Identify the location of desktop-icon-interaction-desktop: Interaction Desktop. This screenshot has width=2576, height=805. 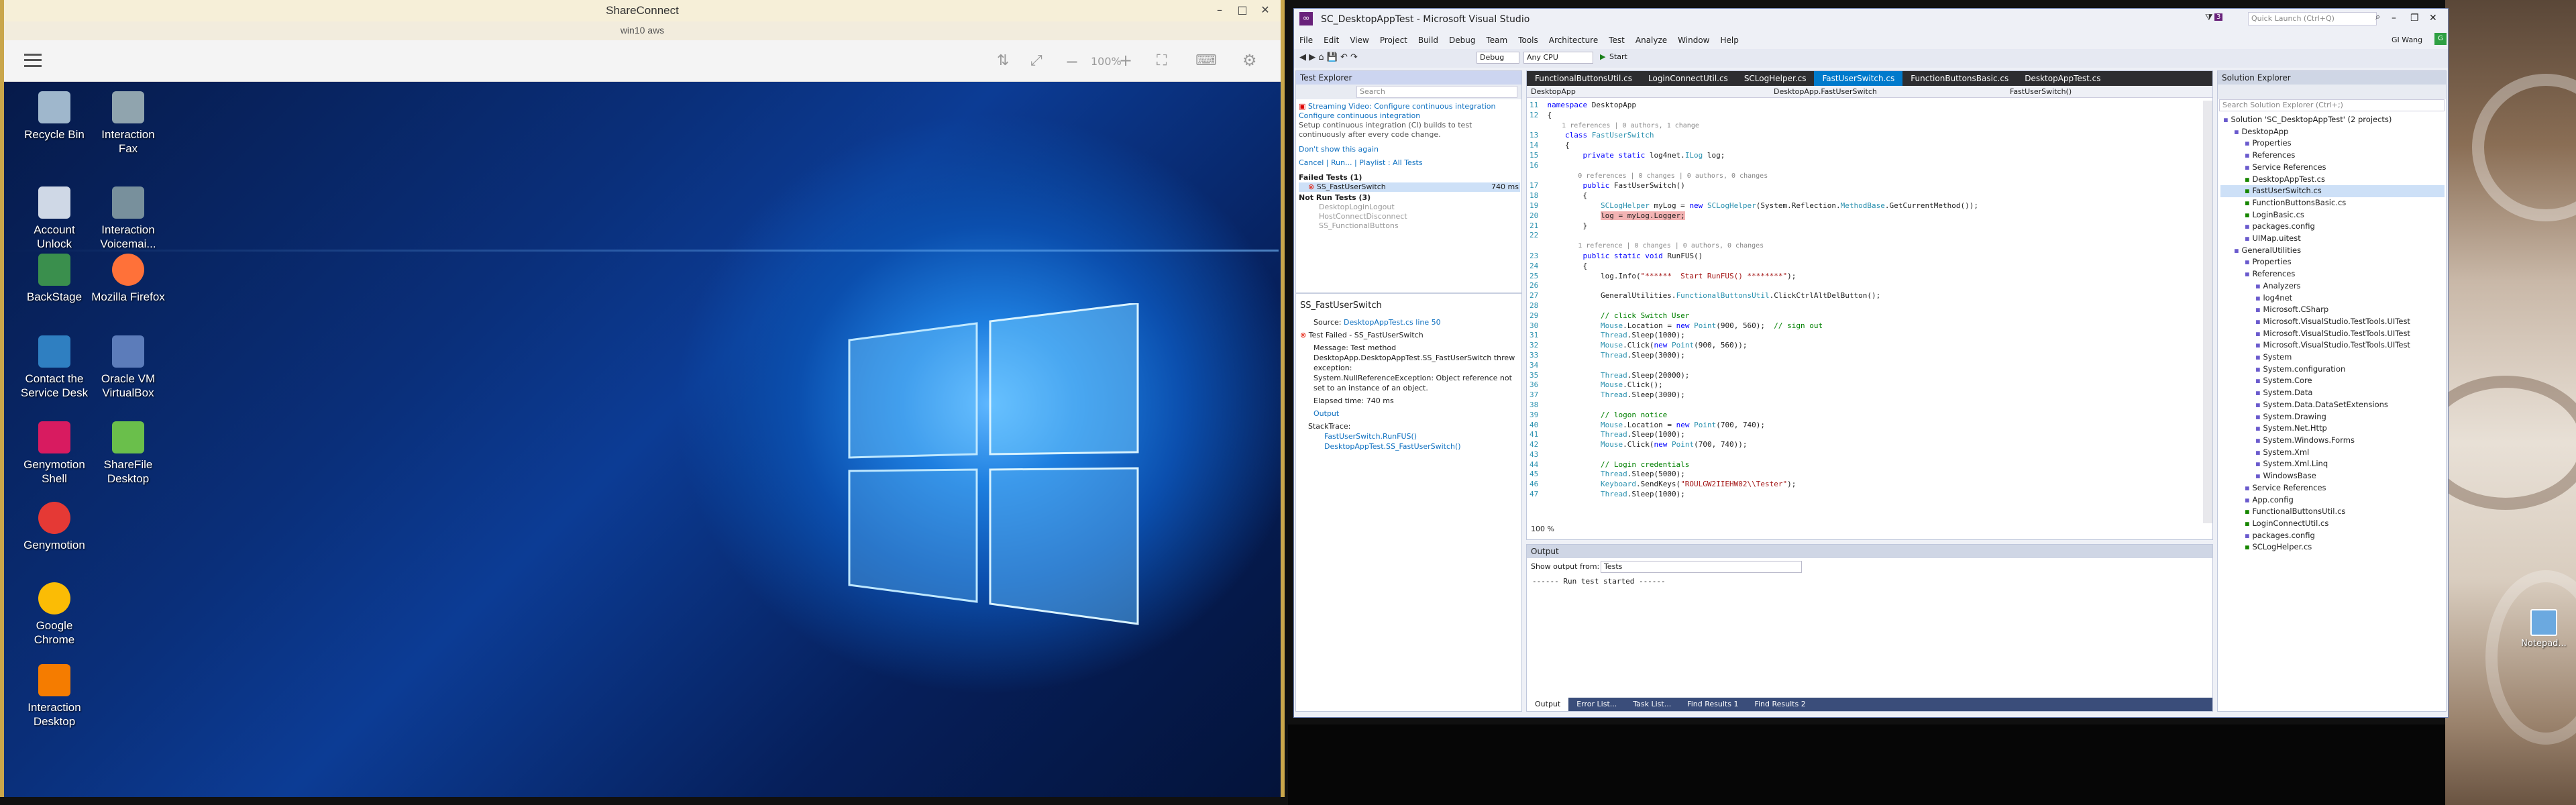
(54, 696).